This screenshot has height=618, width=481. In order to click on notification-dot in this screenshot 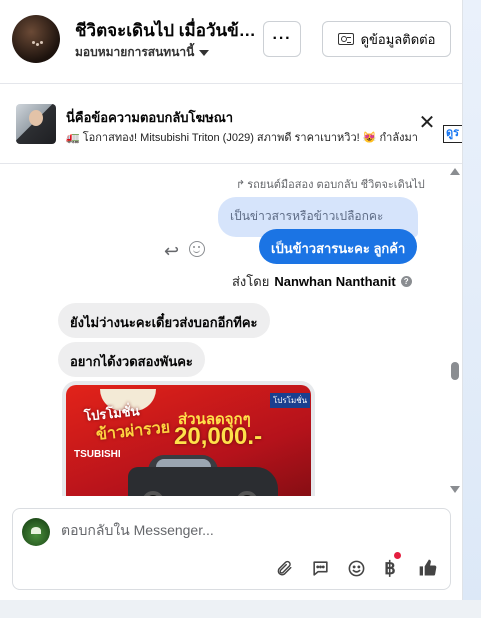, I will do `click(397, 555)`.